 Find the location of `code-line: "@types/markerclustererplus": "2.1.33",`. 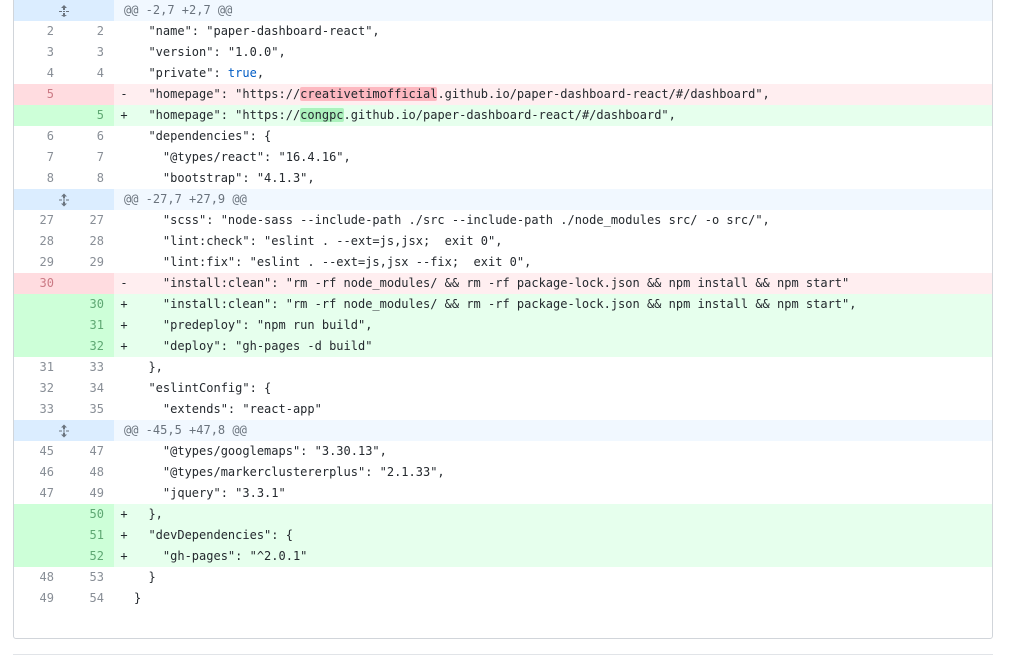

code-line: "@types/markerclustererplus": "2.1.33", is located at coordinates (289, 472).